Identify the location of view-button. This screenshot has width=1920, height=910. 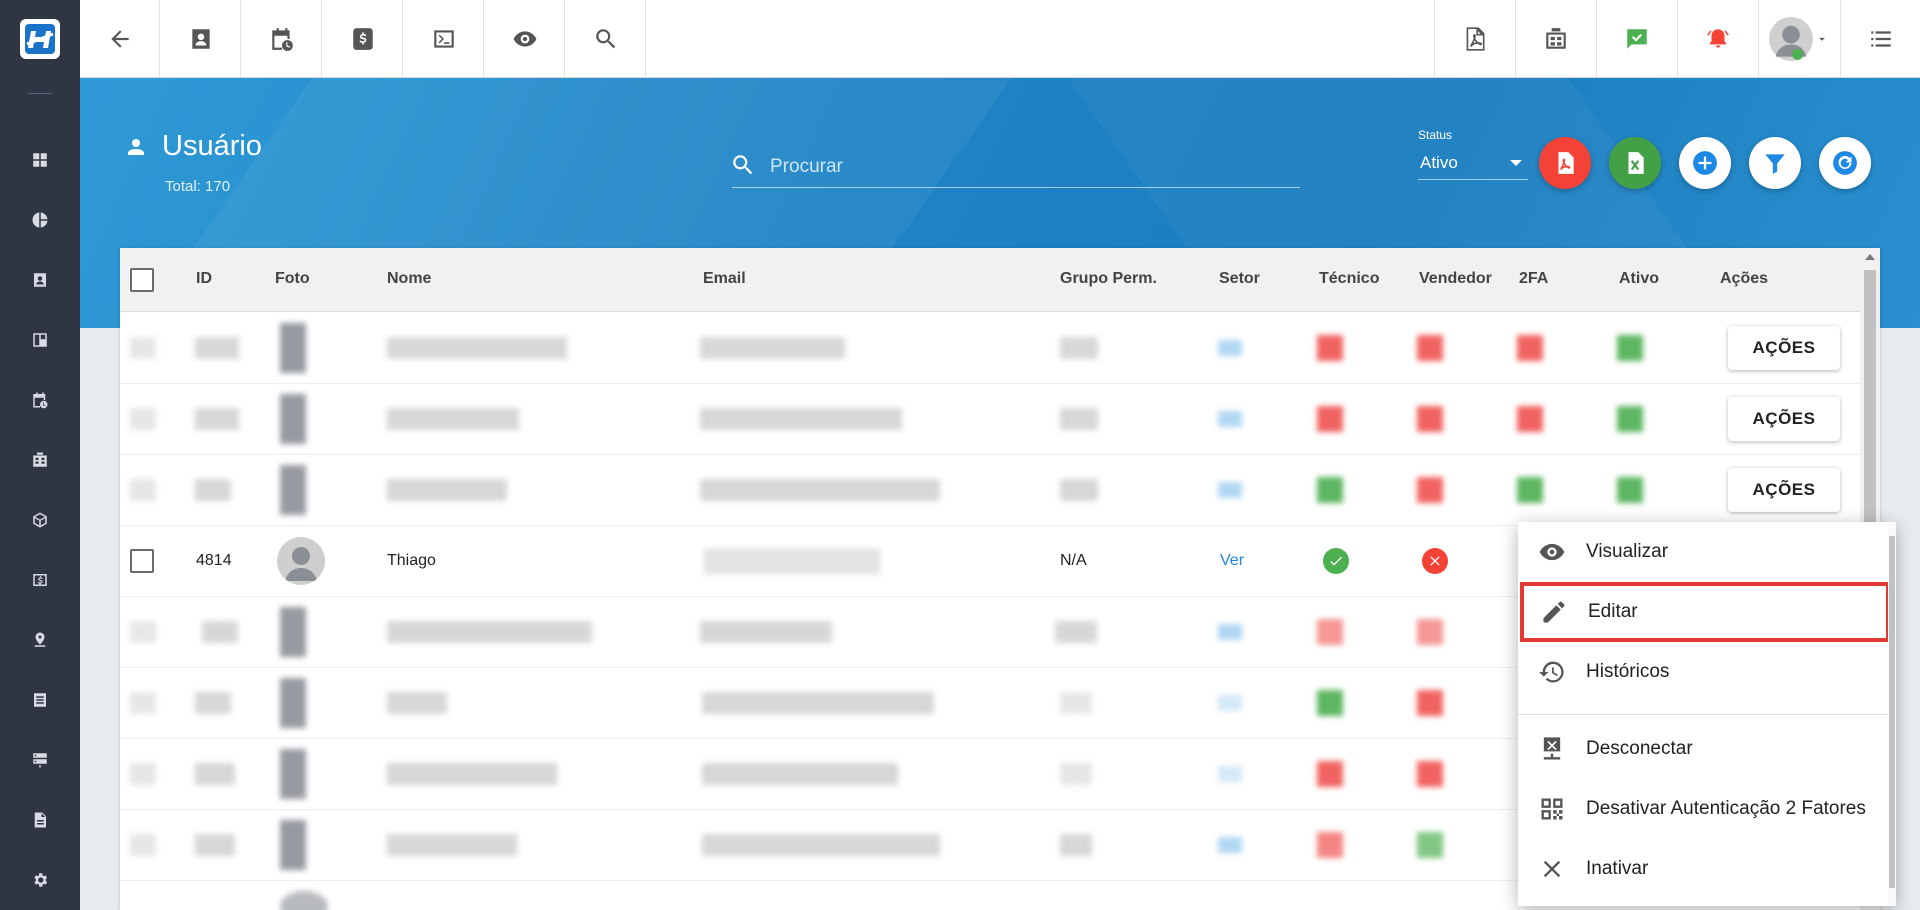
(525, 39).